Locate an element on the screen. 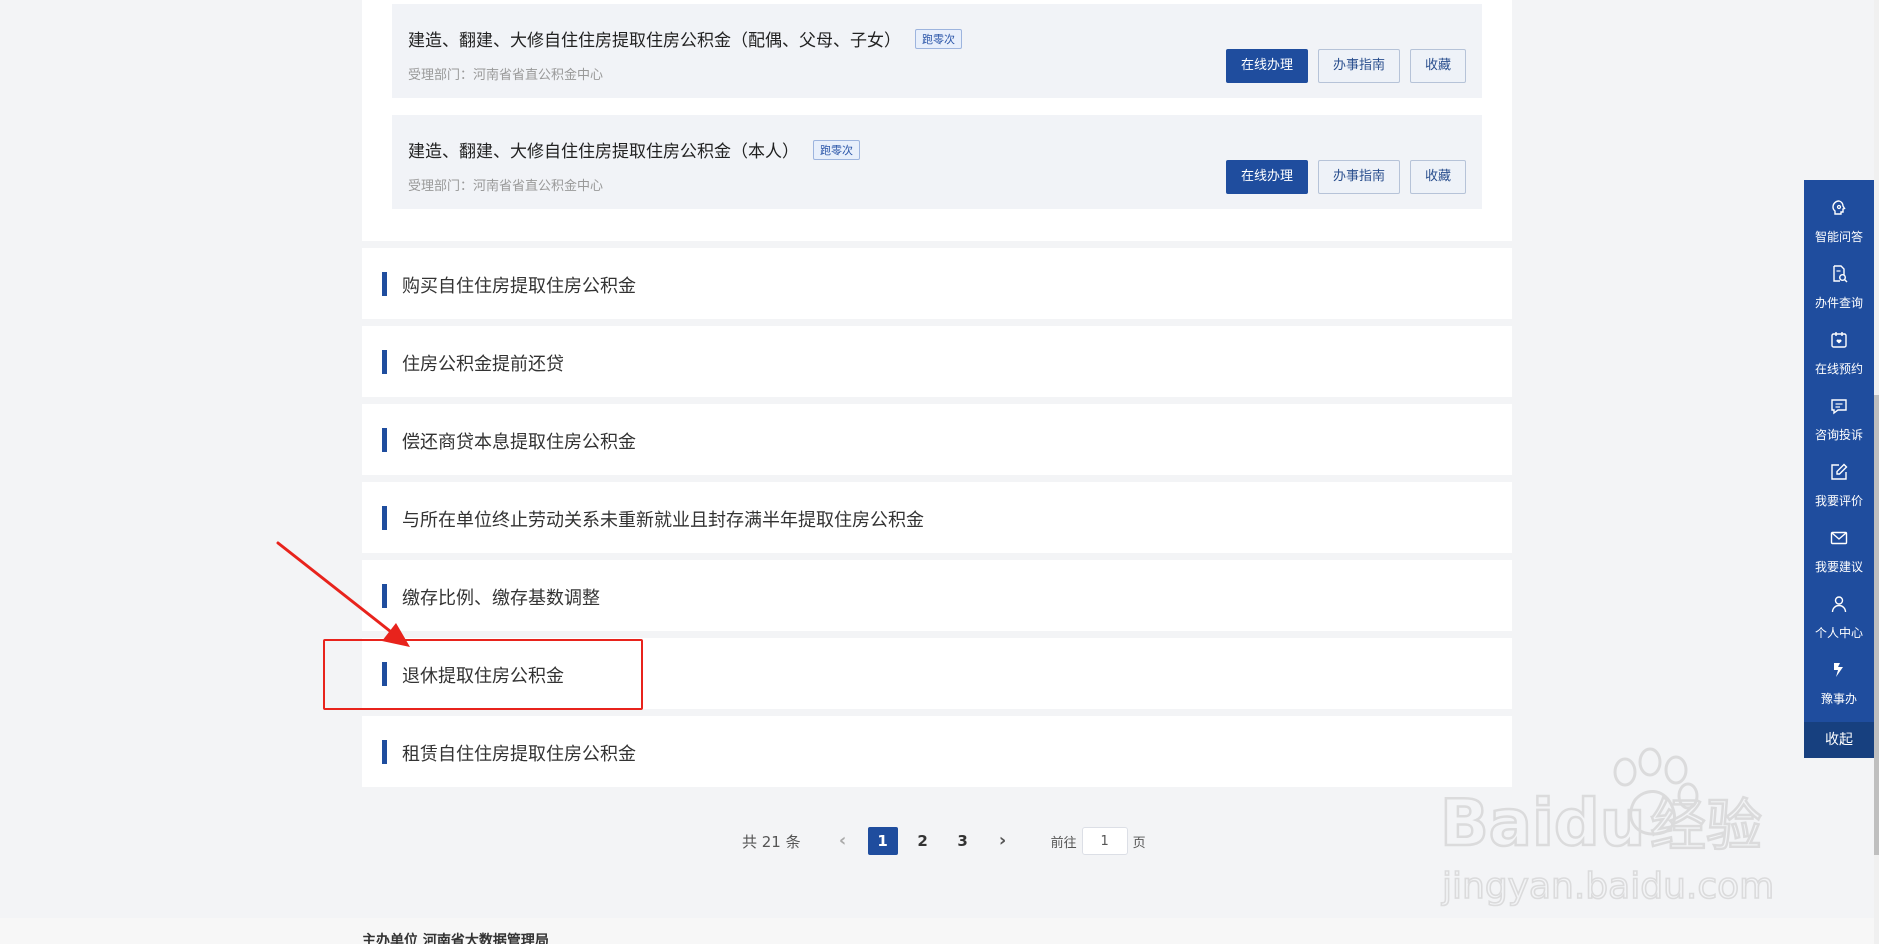 The width and height of the screenshot is (1879, 944). sidebar-item-suggest: 我要建议 is located at coordinates (1839, 543).